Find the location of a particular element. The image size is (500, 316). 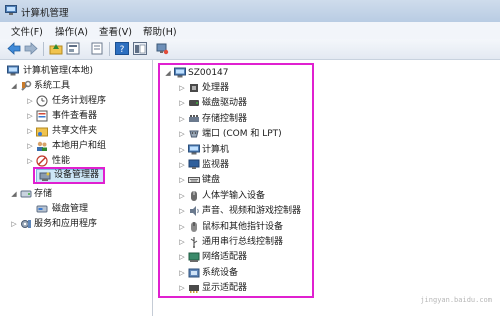

up-icon is located at coordinates (56, 48).